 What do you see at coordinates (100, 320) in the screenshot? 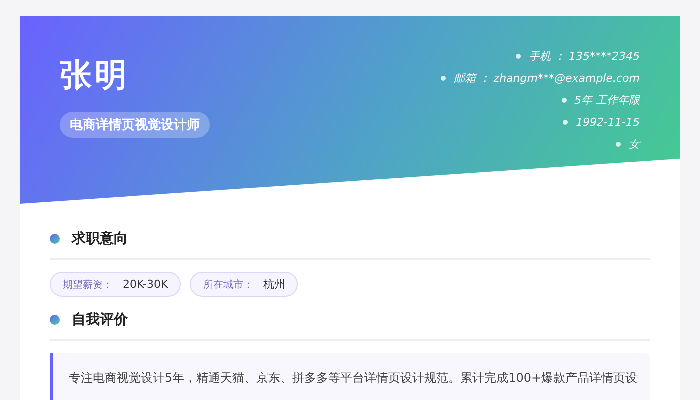
I see `section-heading: 自我评价` at bounding box center [100, 320].